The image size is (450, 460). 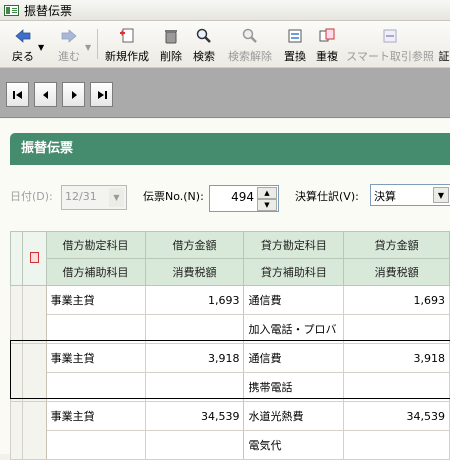 What do you see at coordinates (225, 93) in the screenshot?
I see `record-navigation-bar` at bounding box center [225, 93].